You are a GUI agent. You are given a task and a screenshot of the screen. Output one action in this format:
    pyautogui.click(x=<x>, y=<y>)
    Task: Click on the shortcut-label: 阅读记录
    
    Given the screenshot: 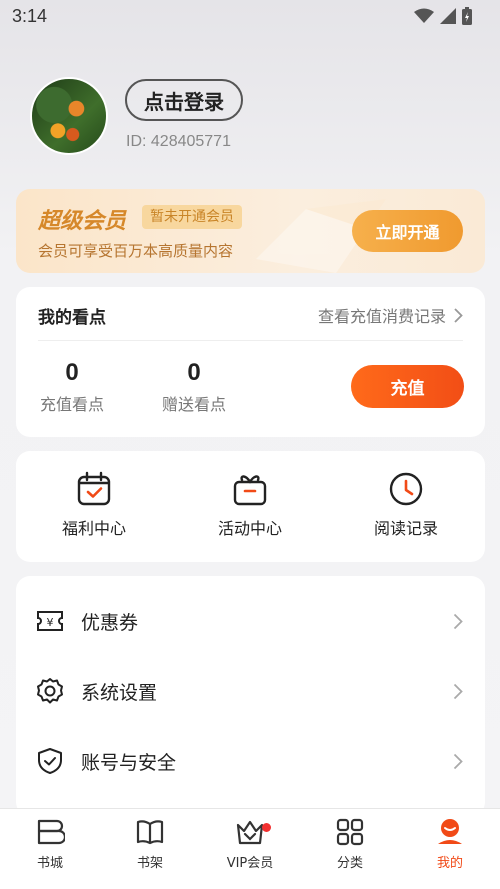 What is the action you would take?
    pyautogui.click(x=405, y=528)
    